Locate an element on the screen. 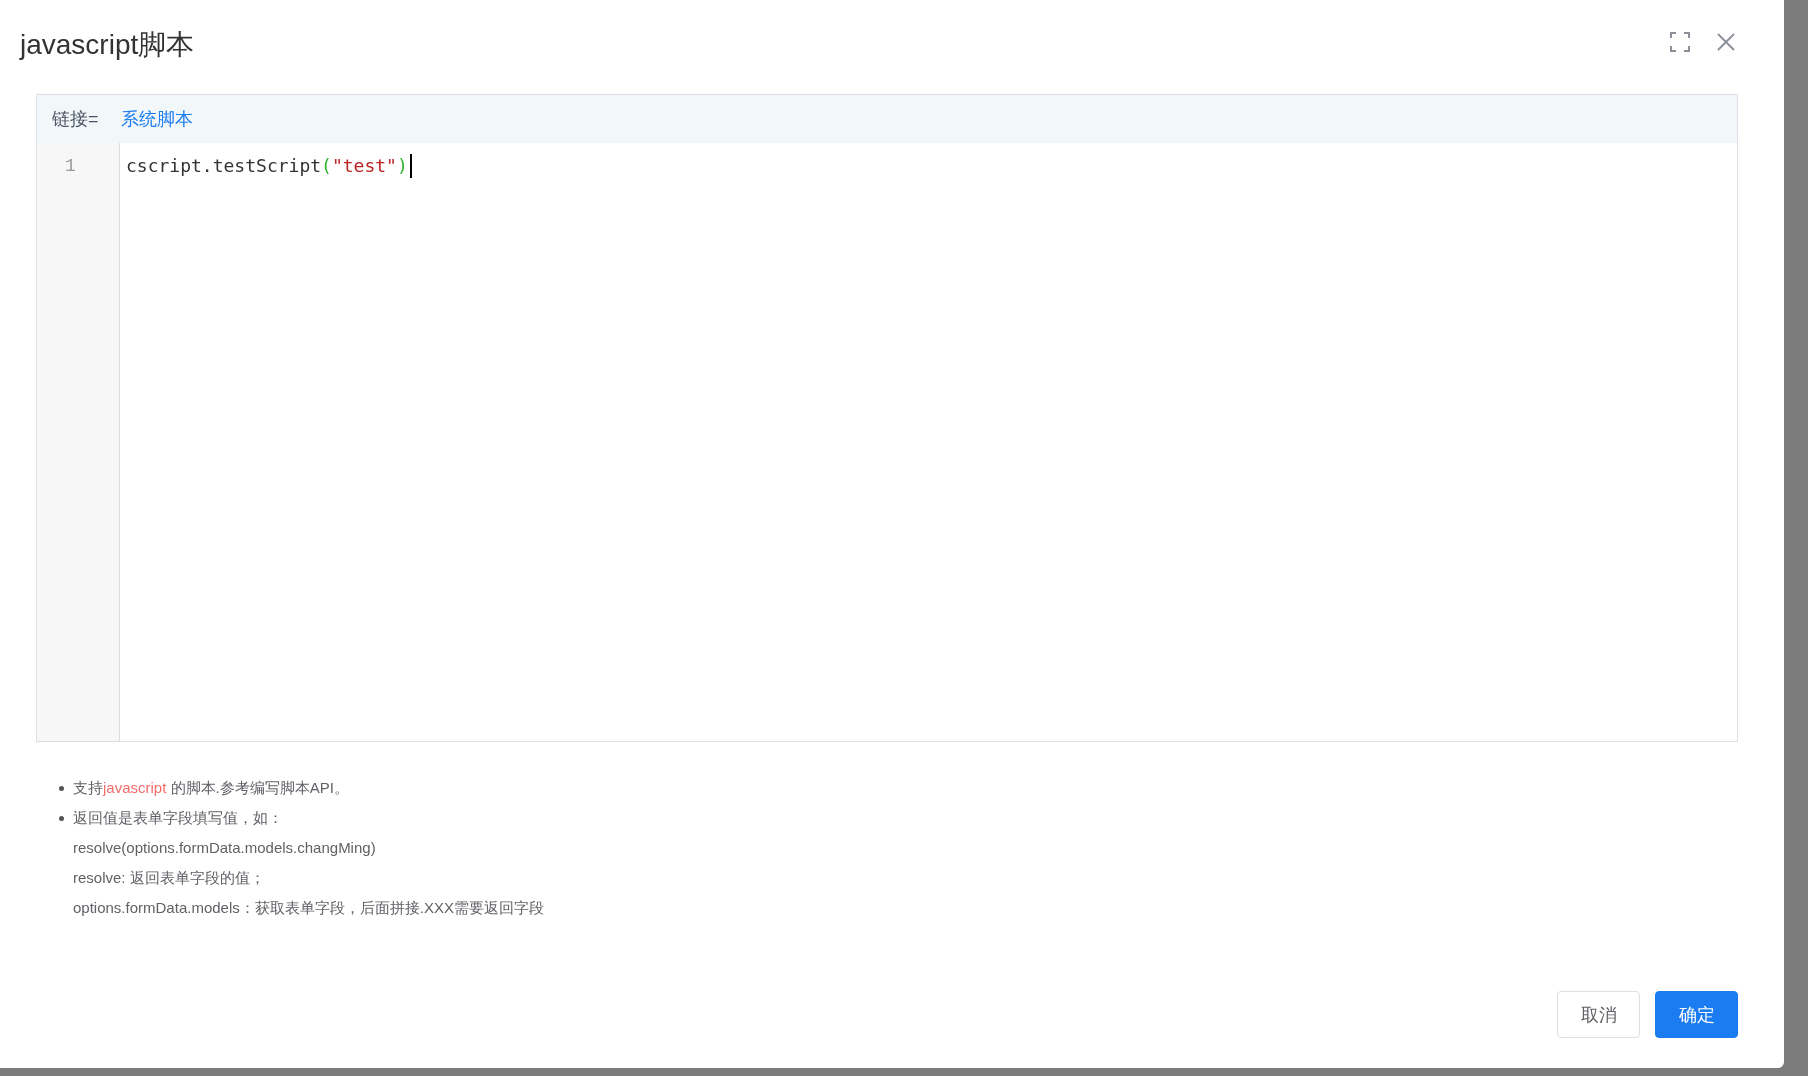 This screenshot has height=1076, width=1808. code-token: ( is located at coordinates (326, 166).